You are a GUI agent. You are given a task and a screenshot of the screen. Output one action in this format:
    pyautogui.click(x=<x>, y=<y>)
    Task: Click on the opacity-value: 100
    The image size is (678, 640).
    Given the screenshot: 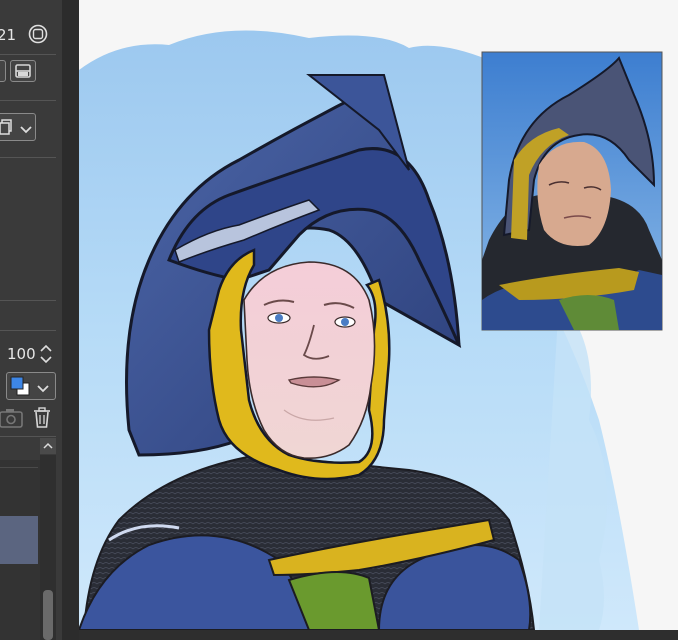 What is the action you would take?
    pyautogui.click(x=21, y=354)
    